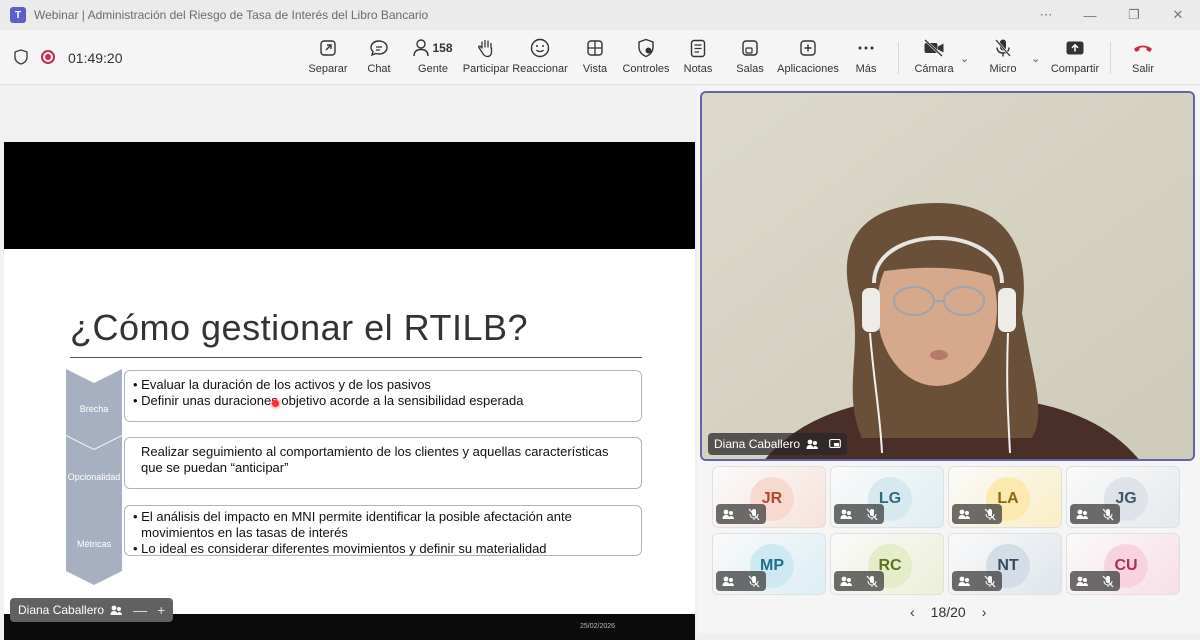 The width and height of the screenshot is (1200, 640). I want to click on section-label-metricas: Métricas, so click(93, 544).